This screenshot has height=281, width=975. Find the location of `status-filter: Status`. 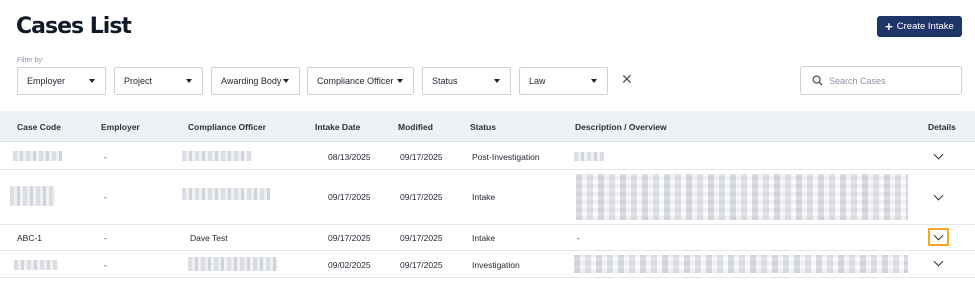

status-filter: Status is located at coordinates (466, 81).